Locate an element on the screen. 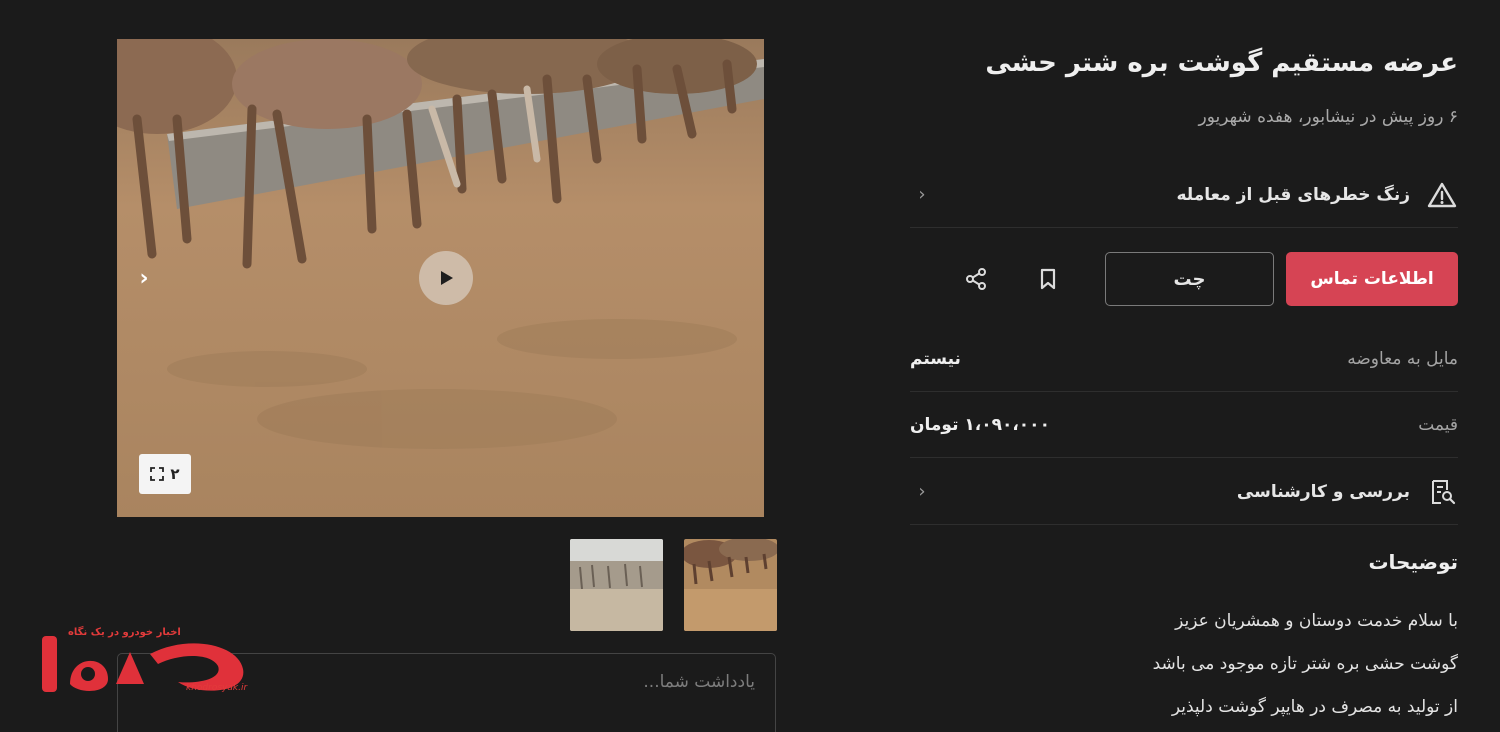 Image resolution: width=1500 pixels, height=732 pixels. description-line: با سلام خدمت دوستان و همشریان عزیز is located at coordinates (1316, 621).